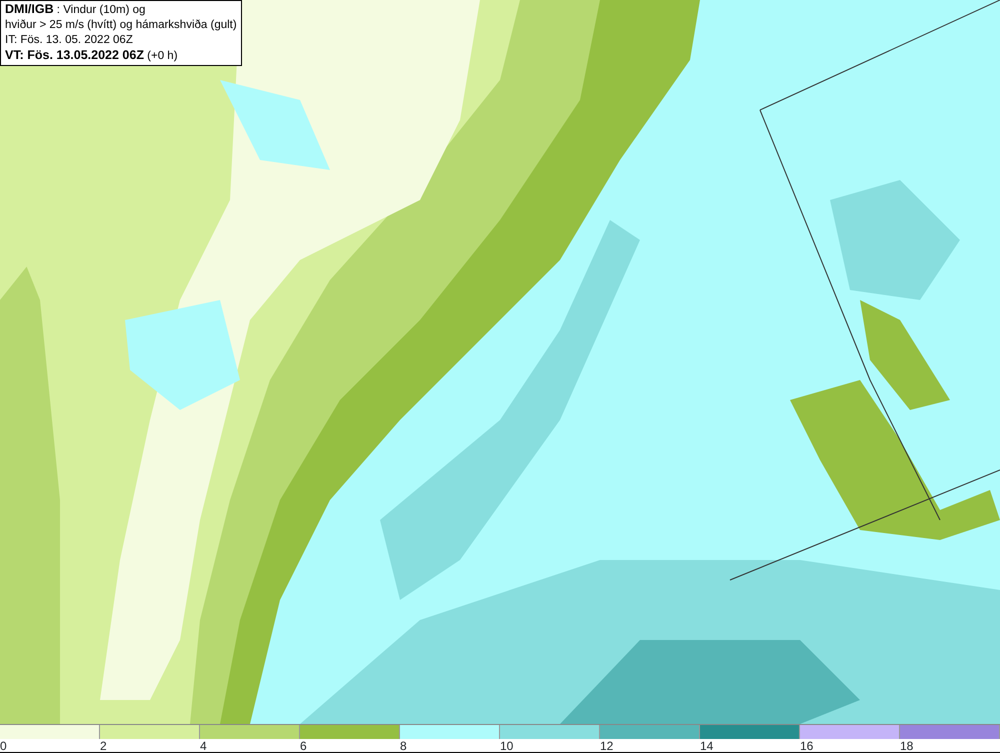  What do you see at coordinates (907, 746) in the screenshot?
I see `legend-label: 18` at bounding box center [907, 746].